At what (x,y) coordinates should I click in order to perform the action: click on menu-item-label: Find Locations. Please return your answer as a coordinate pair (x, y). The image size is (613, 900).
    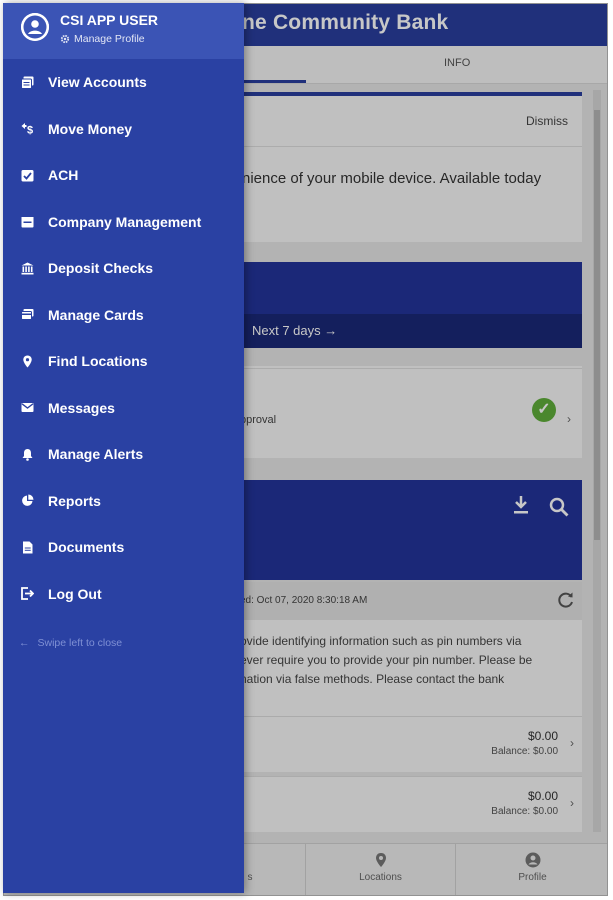
    Looking at the image, I should click on (98, 361).